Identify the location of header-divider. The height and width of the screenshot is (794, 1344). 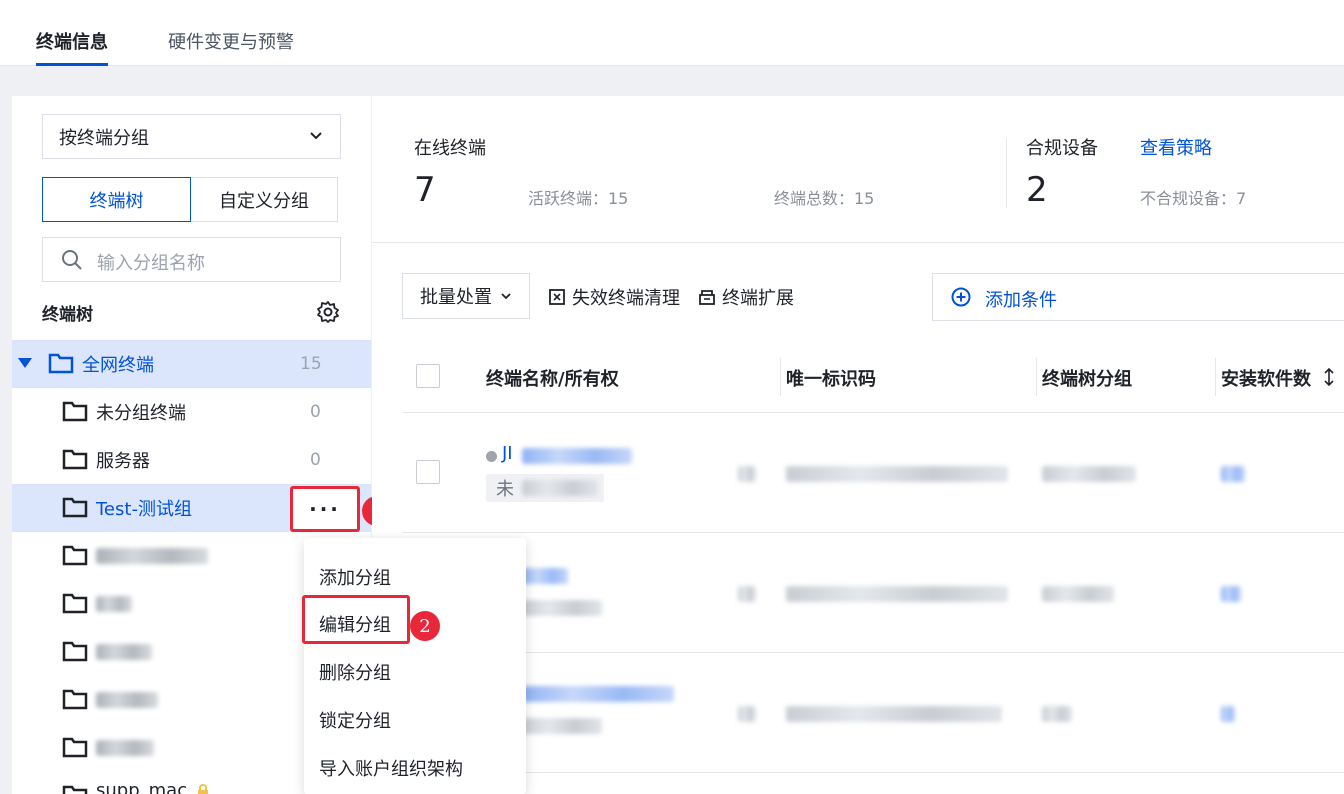
(873, 412).